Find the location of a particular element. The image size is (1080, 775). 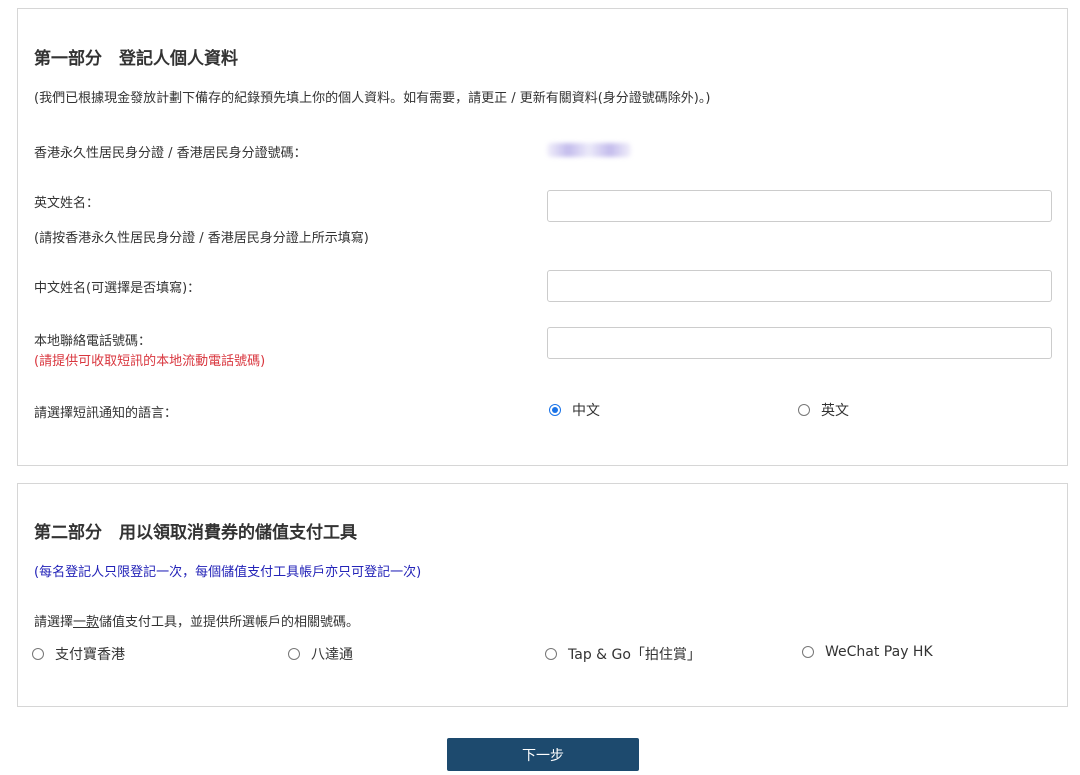

payment-option-alipayhk: 支付寶香港 is located at coordinates (78, 654).